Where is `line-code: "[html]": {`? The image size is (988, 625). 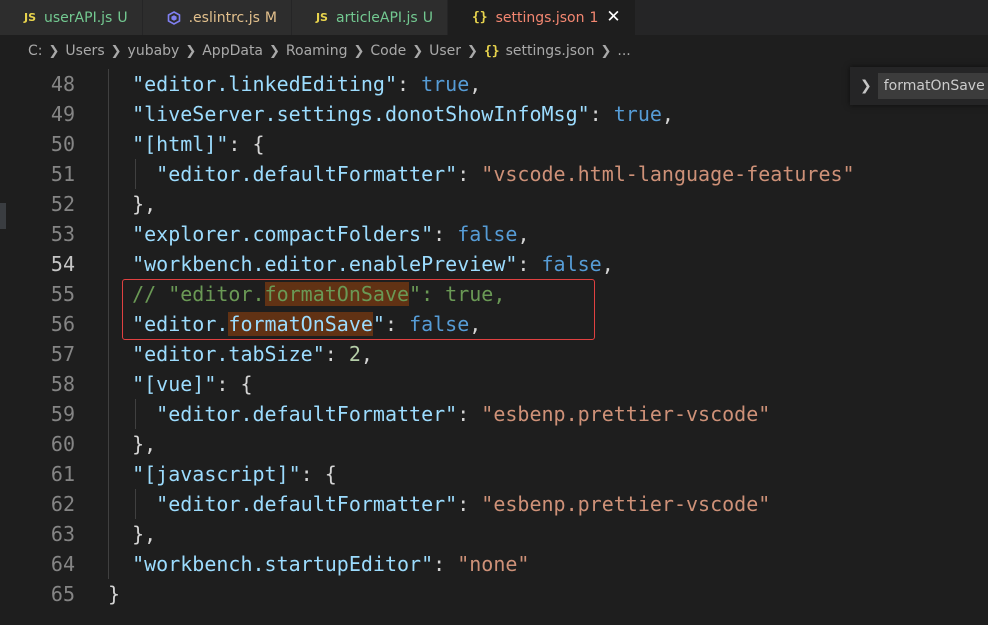 line-code: "[html]": { is located at coordinates (186, 144).